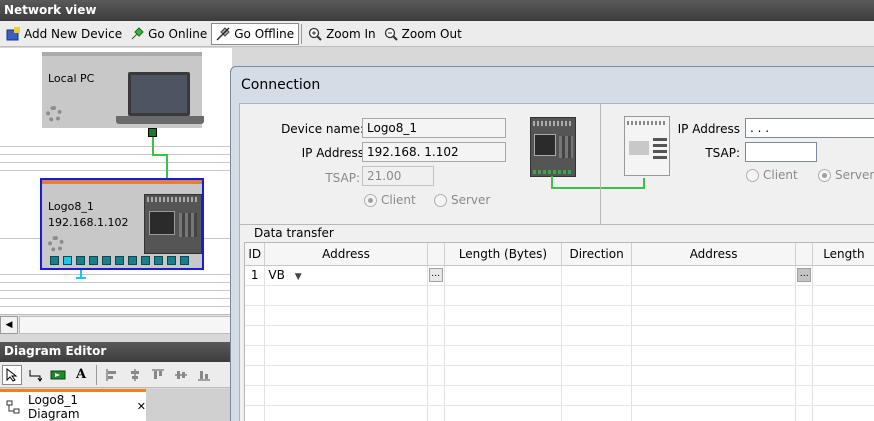 The width and height of the screenshot is (874, 421). What do you see at coordinates (81, 278) in the screenshot?
I see `selected-port-connector-foot` at bounding box center [81, 278].